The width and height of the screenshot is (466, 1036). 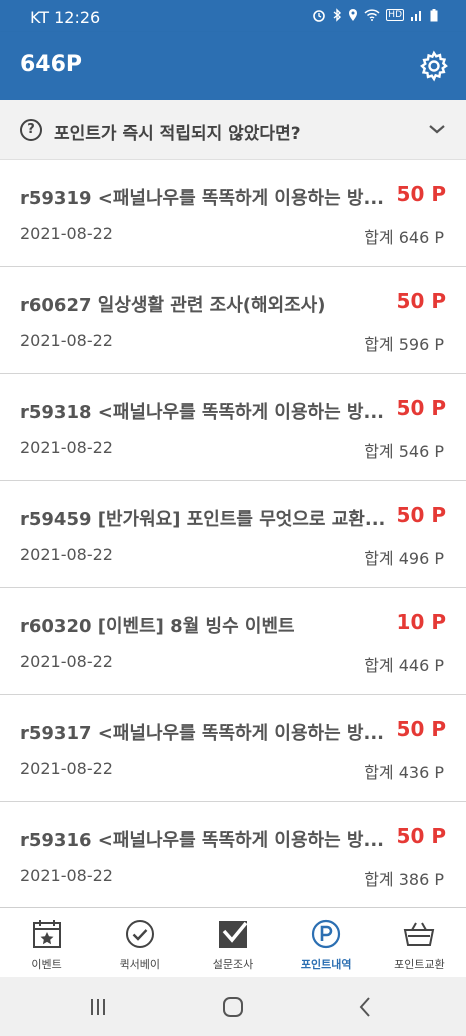 I want to click on history-total: 합계 436 P, so click(x=404, y=772).